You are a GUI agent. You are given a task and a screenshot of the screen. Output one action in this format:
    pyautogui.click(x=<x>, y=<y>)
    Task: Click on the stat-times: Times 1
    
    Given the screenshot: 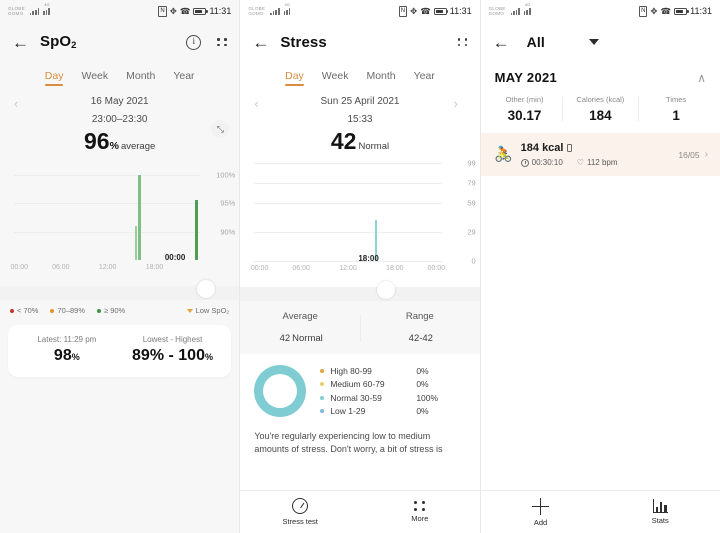 What is the action you would take?
    pyautogui.click(x=676, y=109)
    